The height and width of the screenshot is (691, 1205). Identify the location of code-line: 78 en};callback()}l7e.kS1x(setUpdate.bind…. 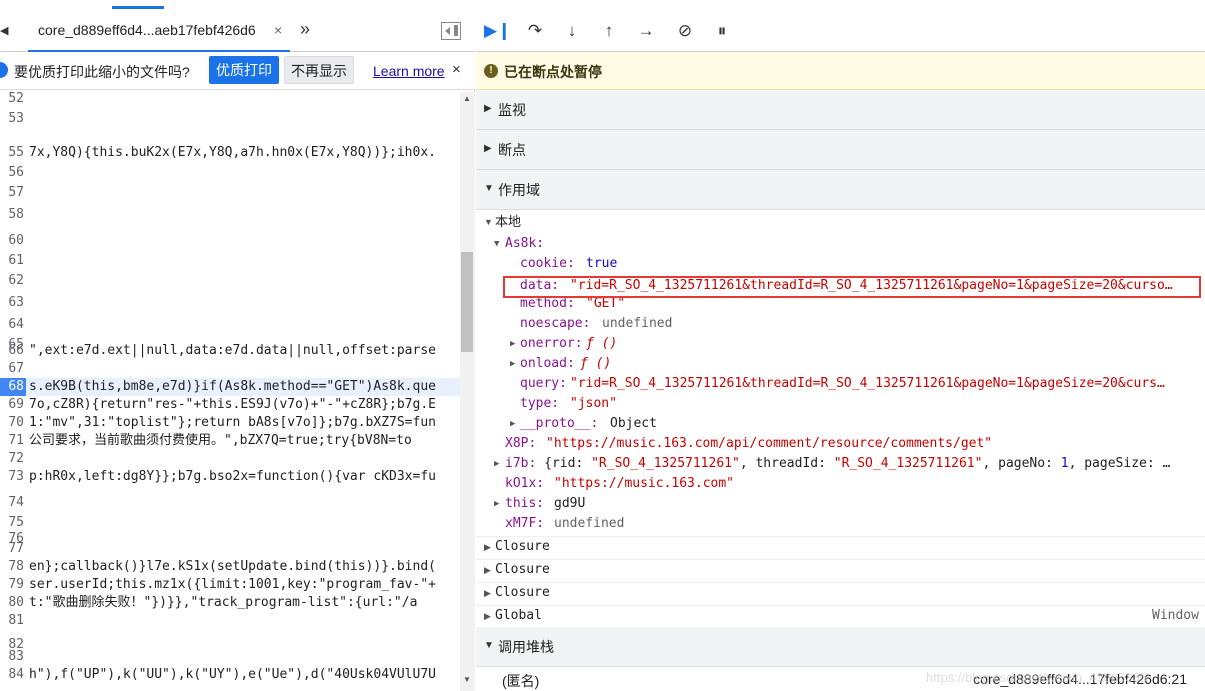
(230, 567).